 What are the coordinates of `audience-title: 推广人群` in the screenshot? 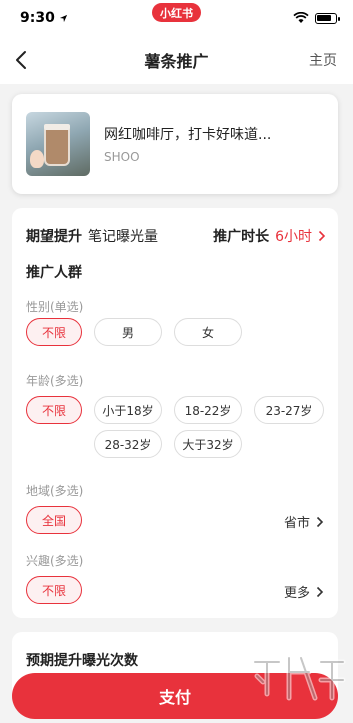 It's located at (54, 273).